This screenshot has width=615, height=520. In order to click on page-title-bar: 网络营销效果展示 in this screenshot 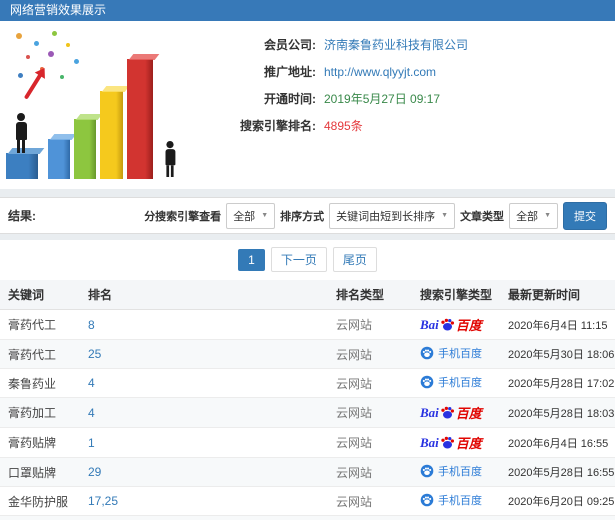, I will do `click(307, 10)`.